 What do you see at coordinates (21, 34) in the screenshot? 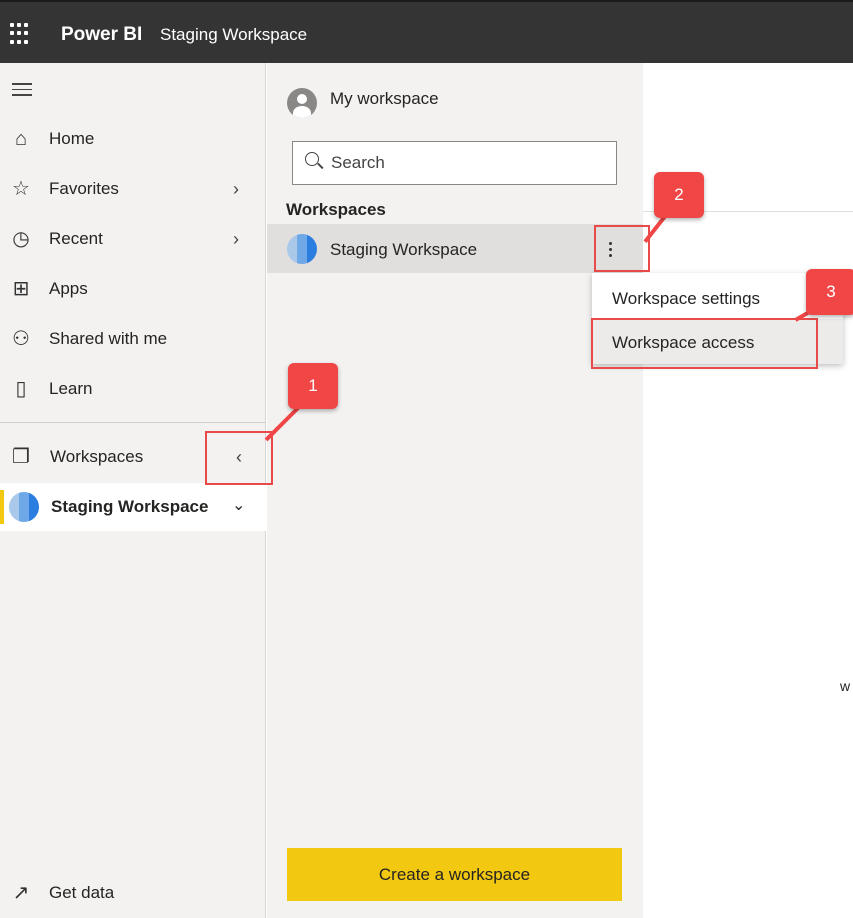
I see `app-launcher-icon` at bounding box center [21, 34].